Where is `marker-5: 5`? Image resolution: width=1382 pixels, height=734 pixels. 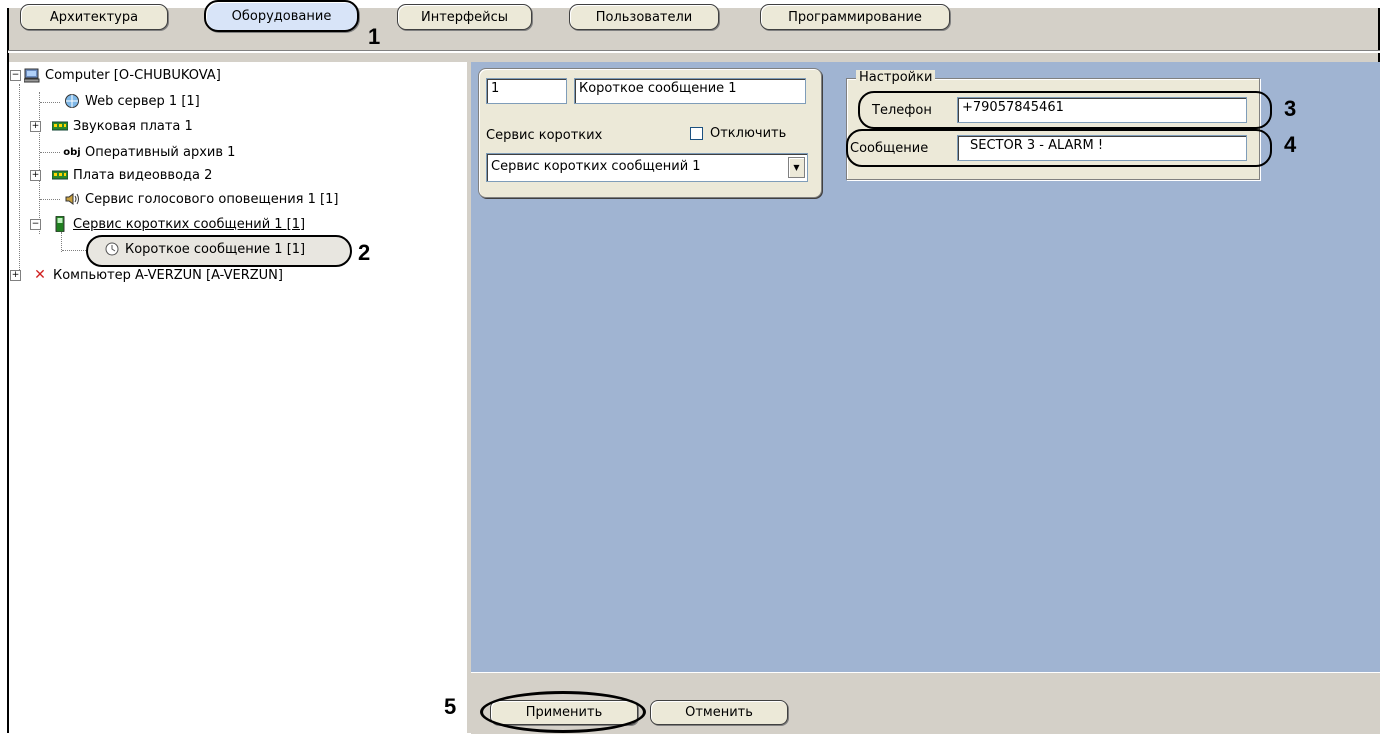 marker-5: 5 is located at coordinates (450, 706).